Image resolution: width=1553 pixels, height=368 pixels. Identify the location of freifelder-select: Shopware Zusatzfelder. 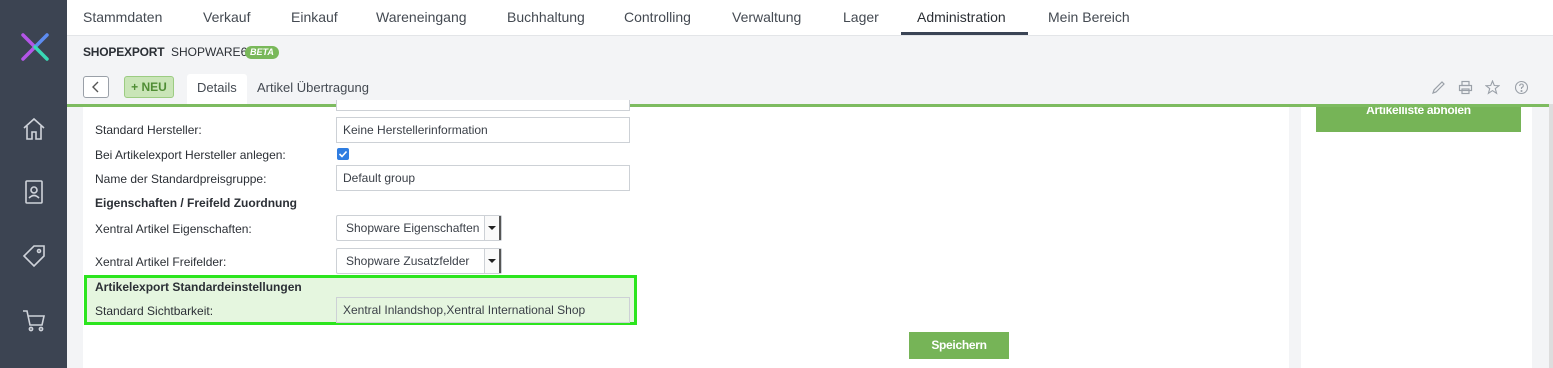
(419, 261).